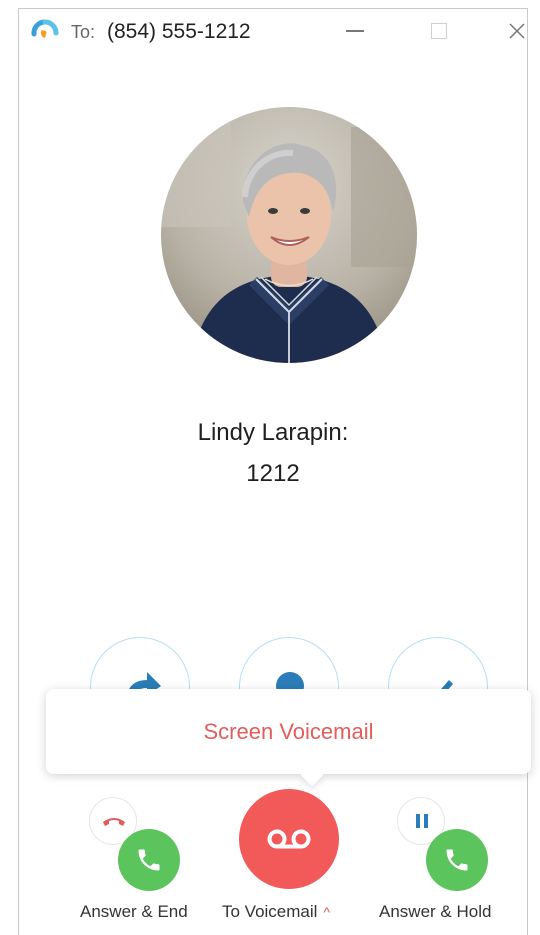 The height and width of the screenshot is (935, 540). I want to click on answer-and-end-button, so click(144, 844).